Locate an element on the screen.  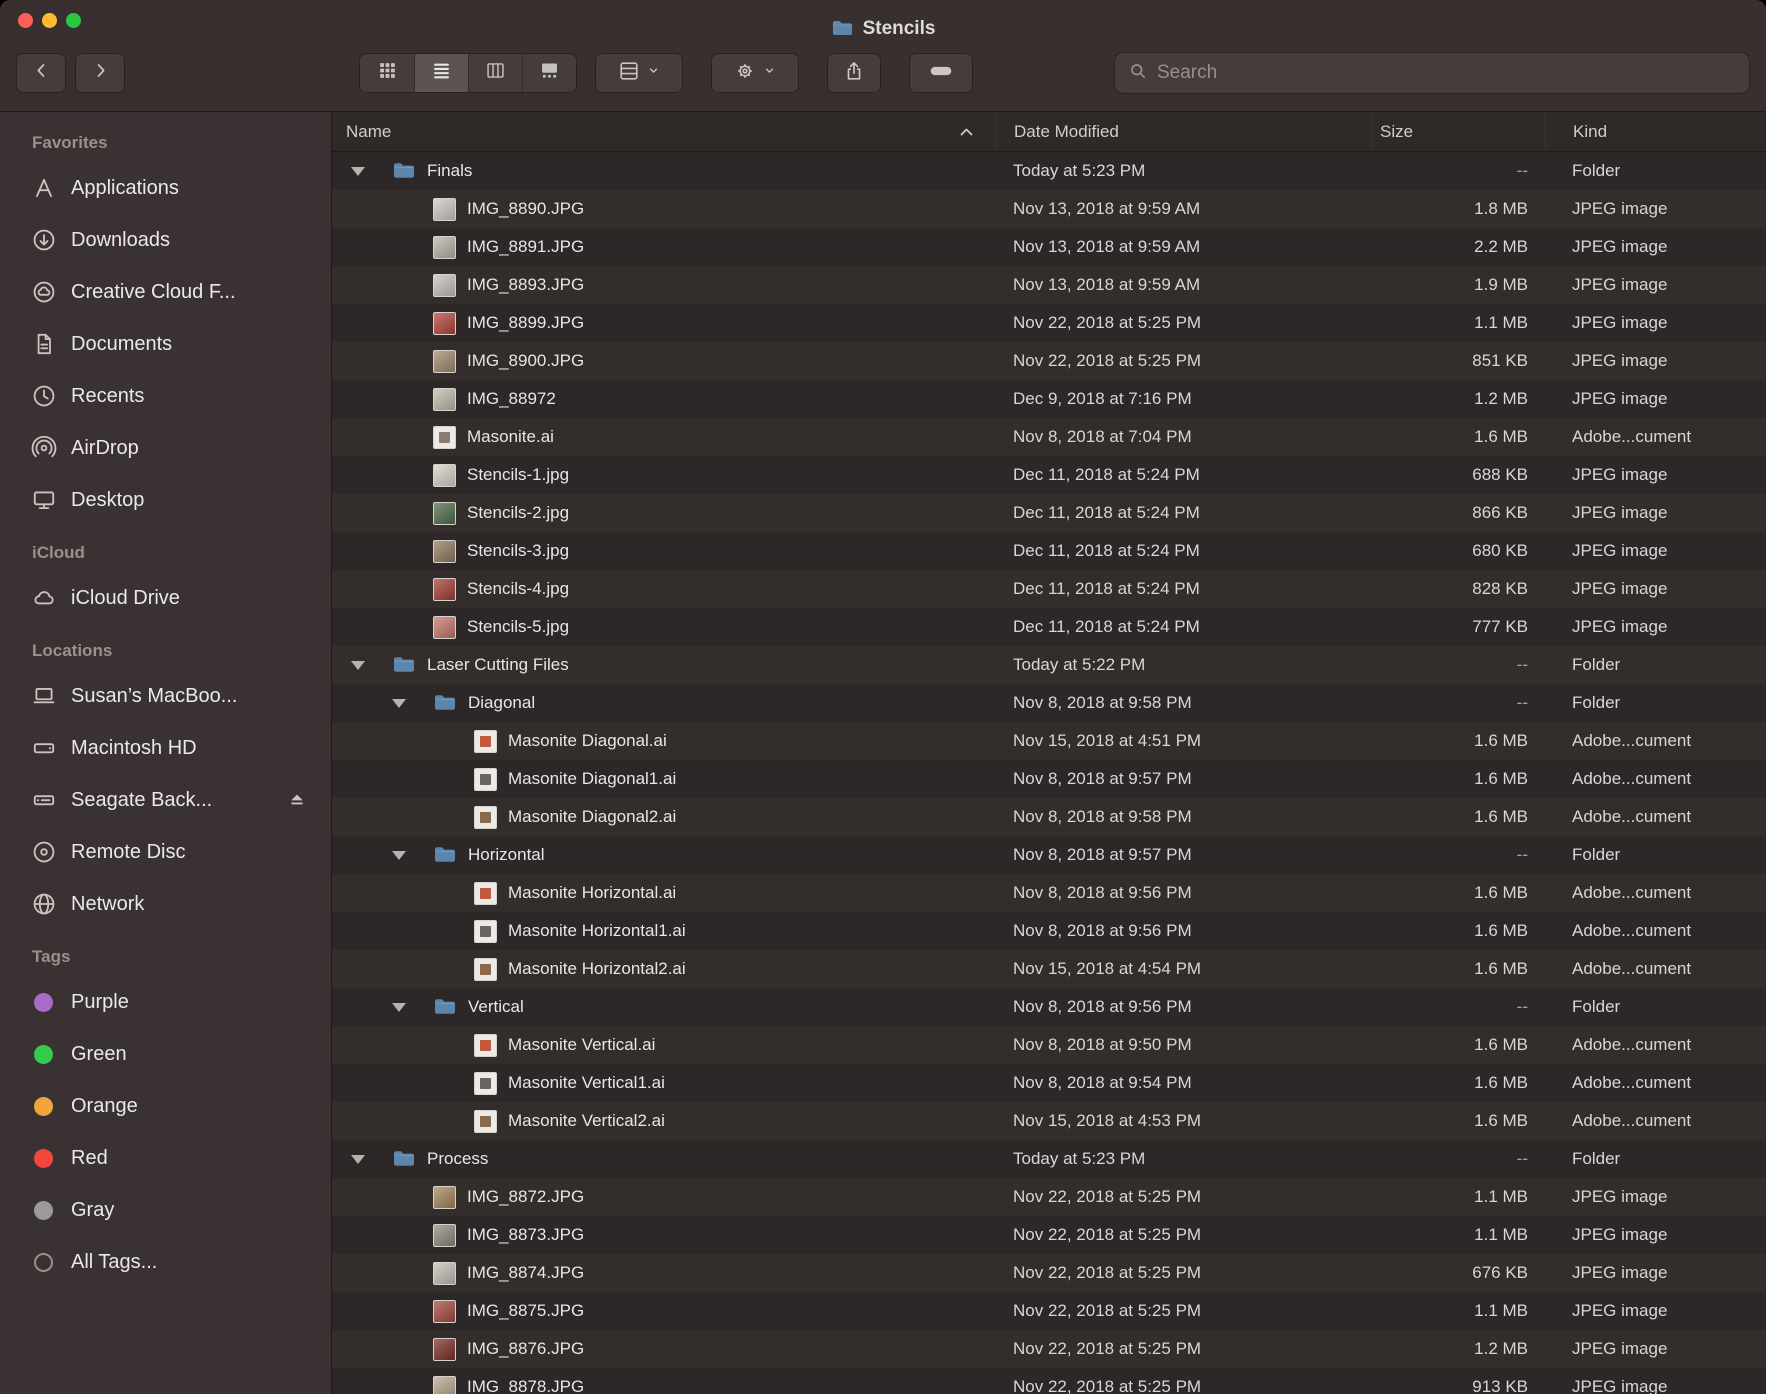
file-size: 1.9 MB is located at coordinates (1501, 284).